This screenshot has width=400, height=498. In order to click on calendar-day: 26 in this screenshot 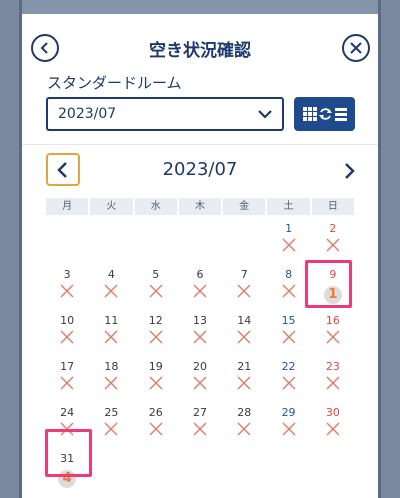, I will do `click(156, 427)`.